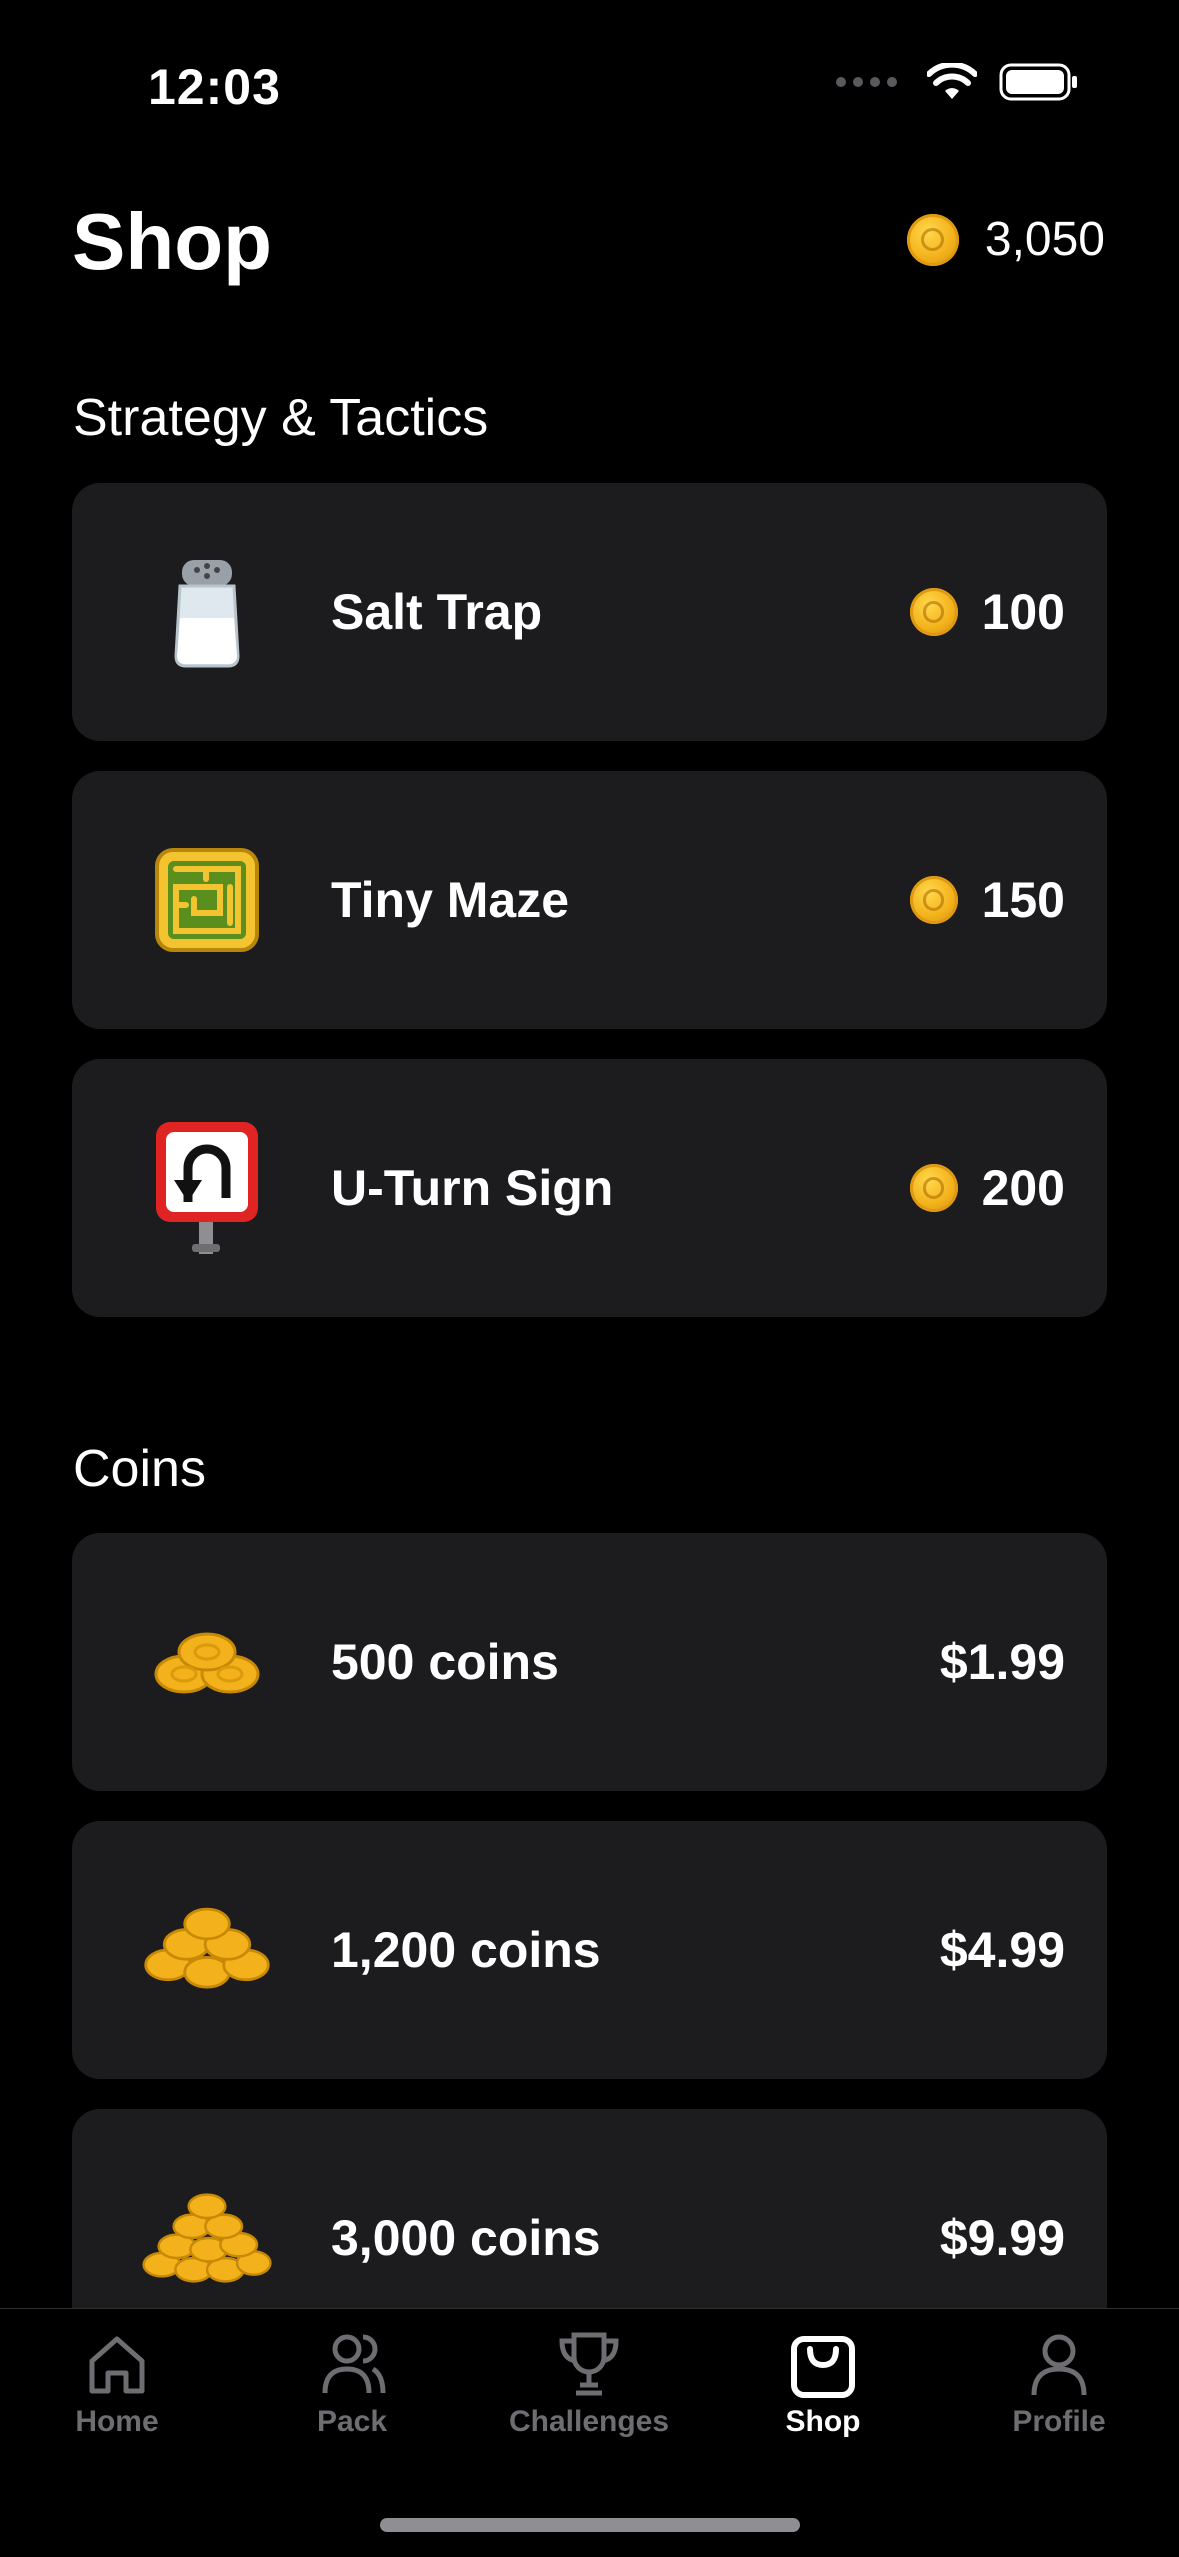  Describe the element at coordinates (589, 2421) in the screenshot. I see `tab-challenges-label: Challenges` at that location.